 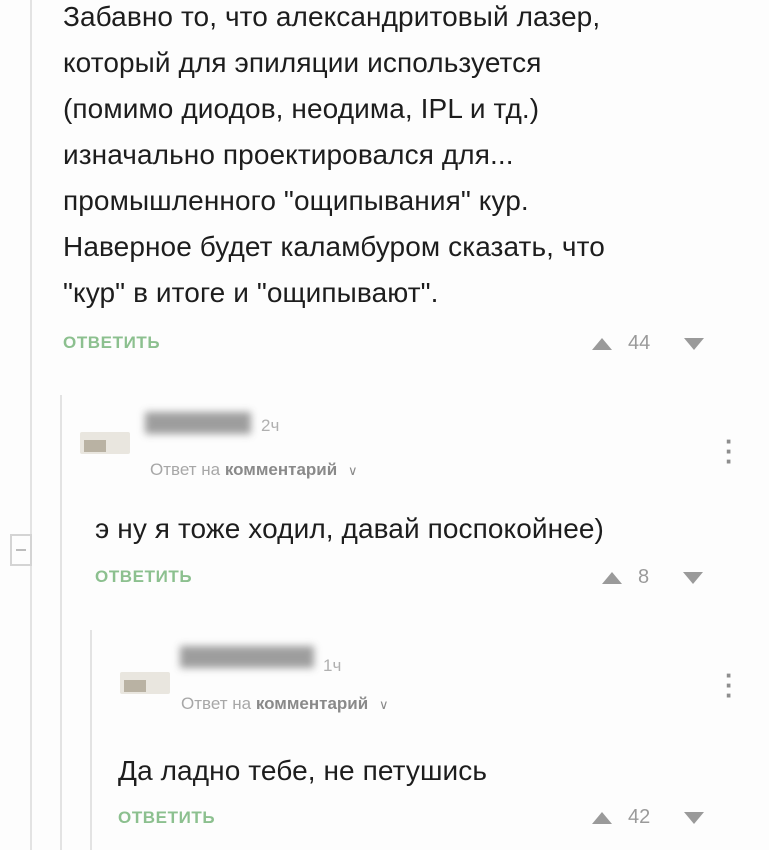 What do you see at coordinates (639, 343) in the screenshot?
I see `rating-value: 44` at bounding box center [639, 343].